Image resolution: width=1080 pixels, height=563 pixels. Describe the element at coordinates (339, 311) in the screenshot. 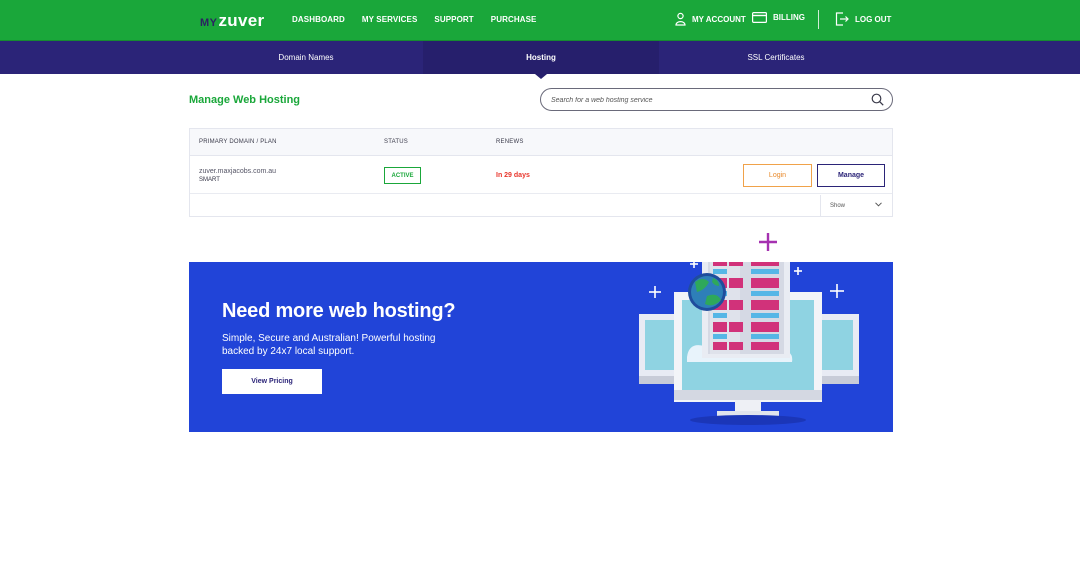

I see `promo-title: Need more web hosting?` at that location.